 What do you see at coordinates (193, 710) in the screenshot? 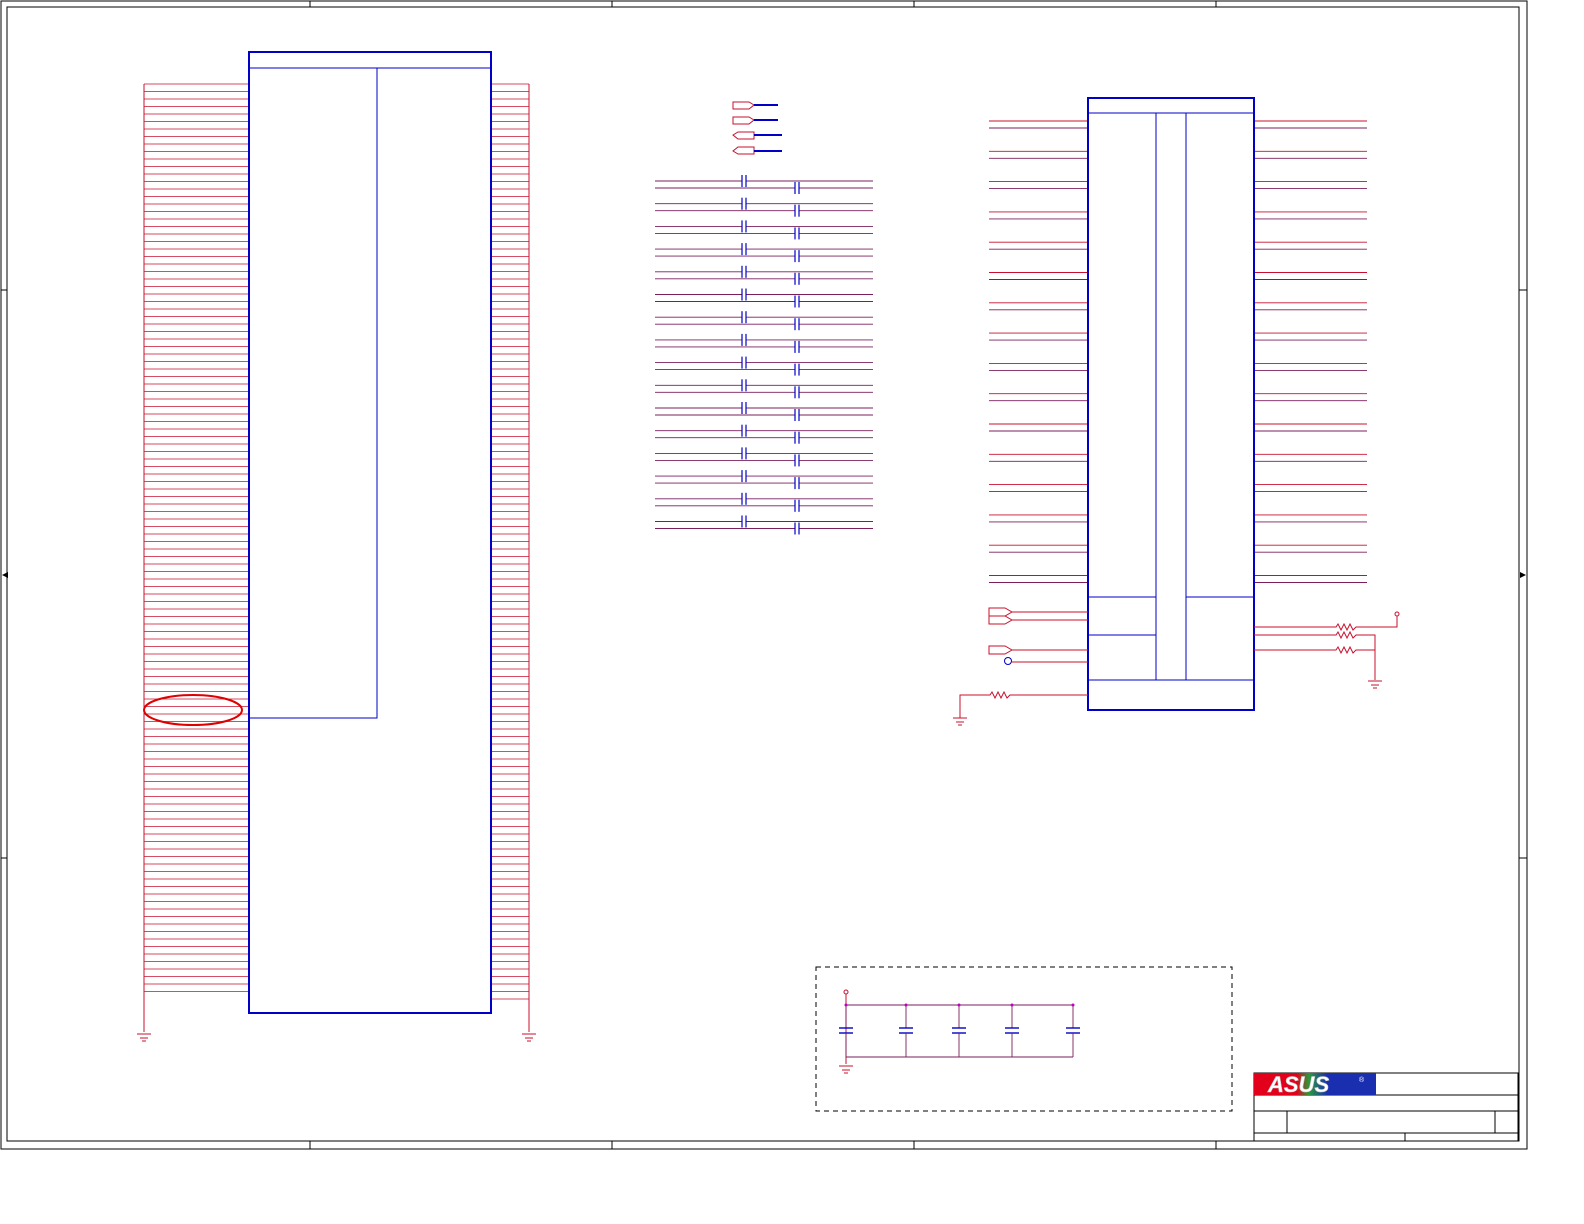
I see `highlight-ellipse` at bounding box center [193, 710].